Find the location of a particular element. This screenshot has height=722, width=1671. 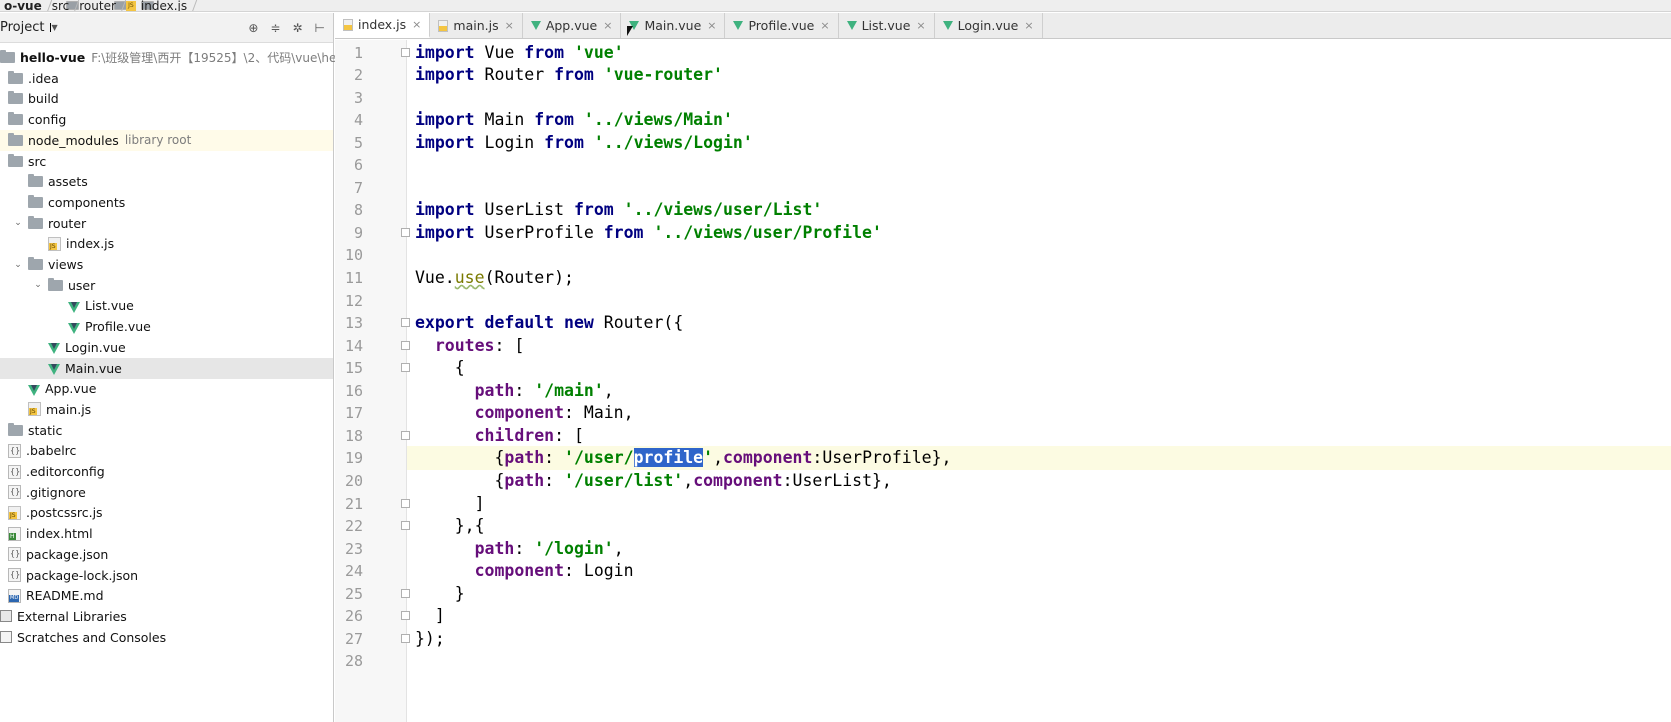

breadcrumb-item: o-vue is located at coordinates (39, 5).